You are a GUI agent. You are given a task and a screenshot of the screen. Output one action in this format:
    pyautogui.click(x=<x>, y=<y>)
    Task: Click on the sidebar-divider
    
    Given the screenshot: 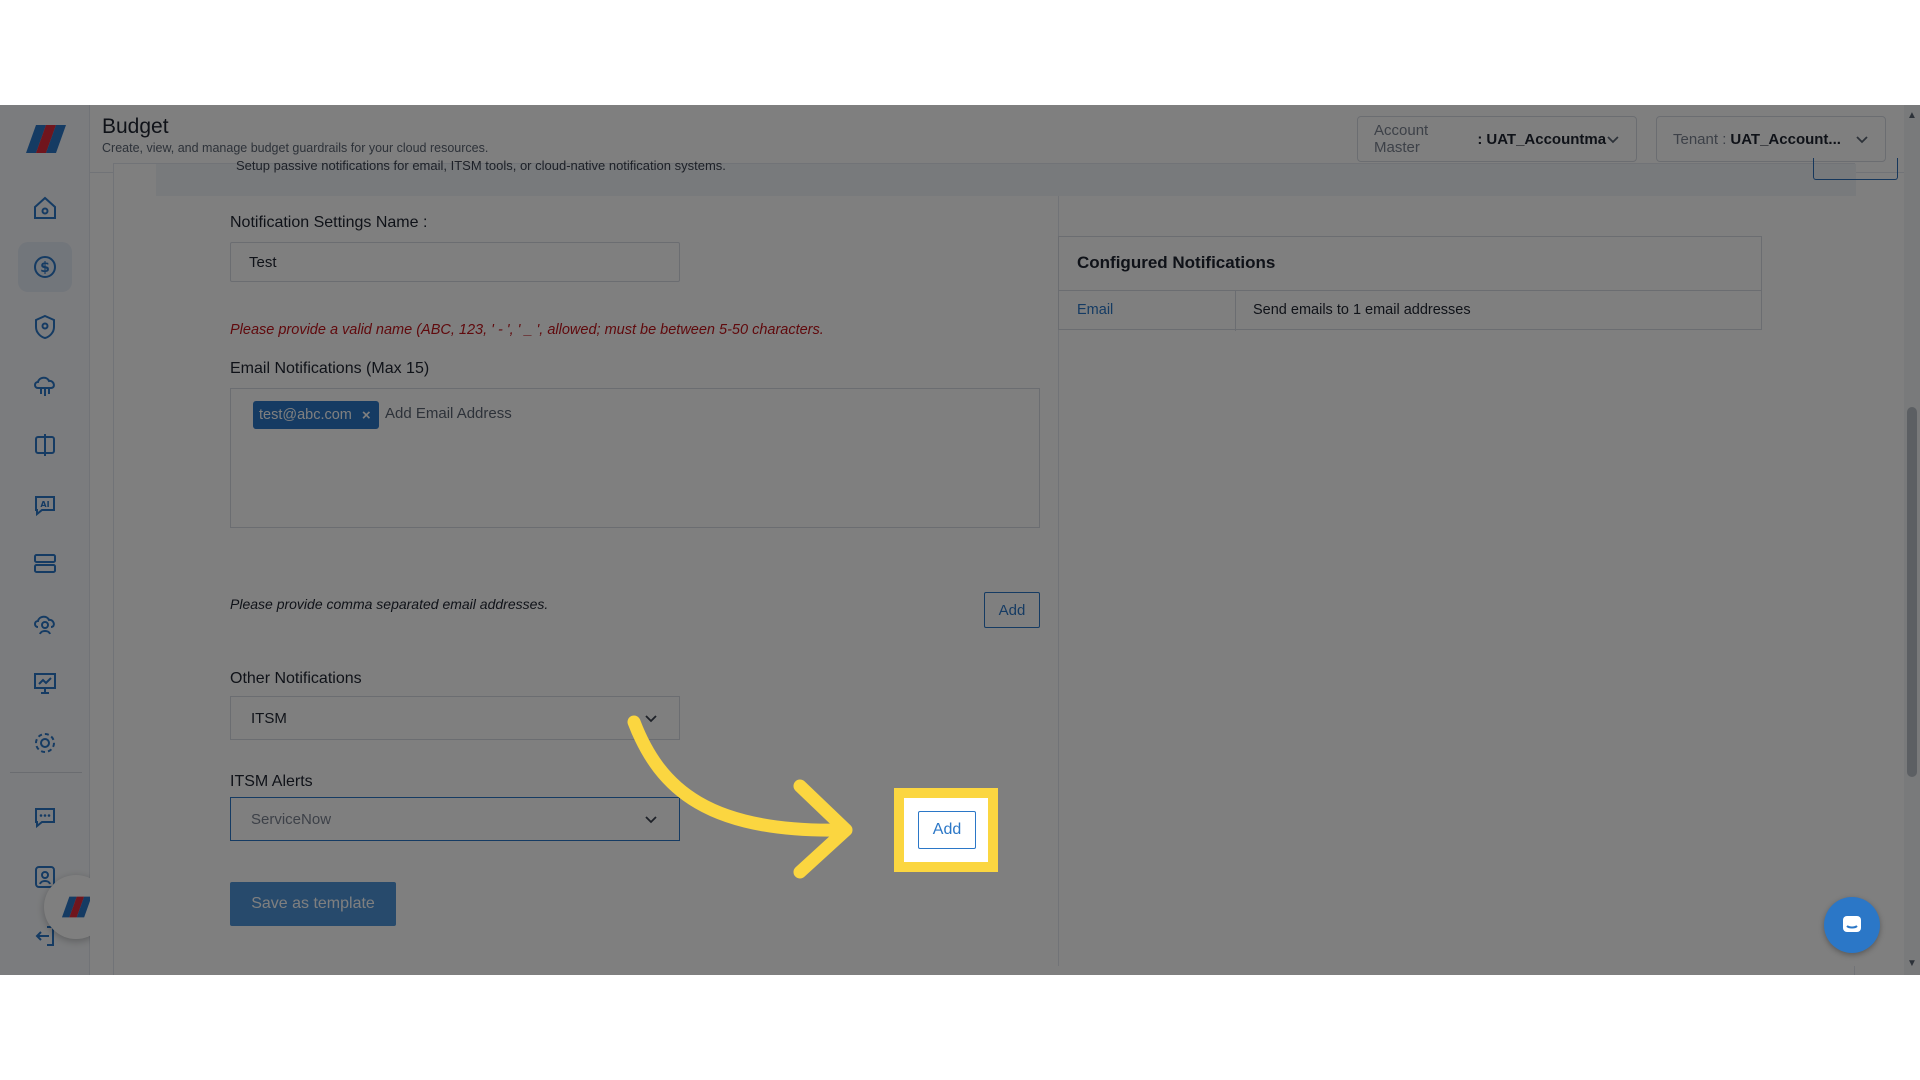 What is the action you would take?
    pyautogui.click(x=46, y=772)
    